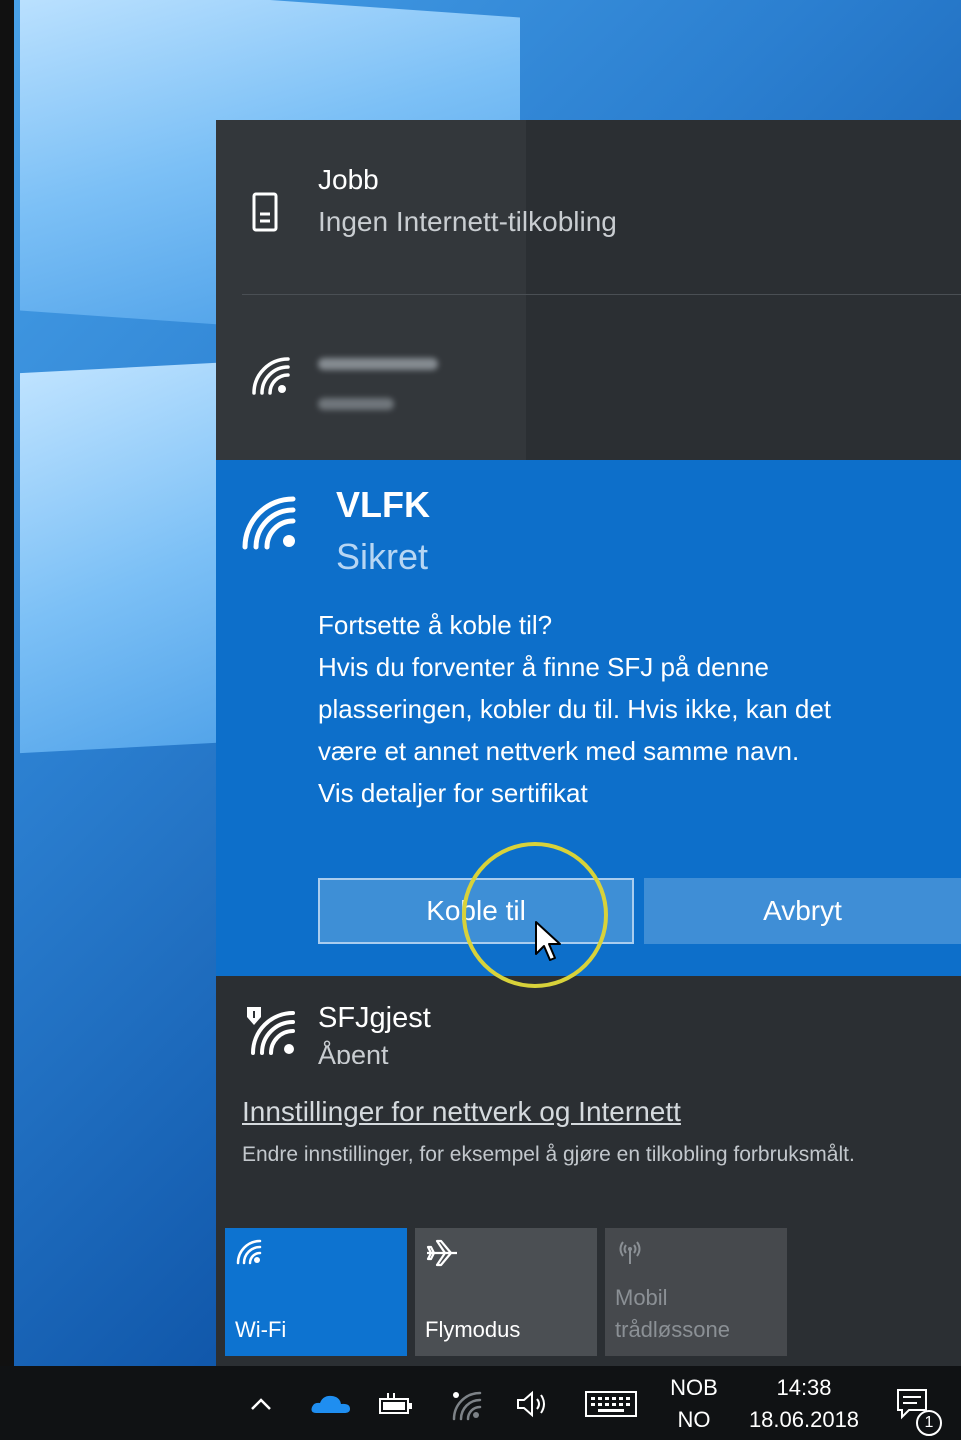  What do you see at coordinates (588, 377) in the screenshot?
I see `network-item-hidden` at bounding box center [588, 377].